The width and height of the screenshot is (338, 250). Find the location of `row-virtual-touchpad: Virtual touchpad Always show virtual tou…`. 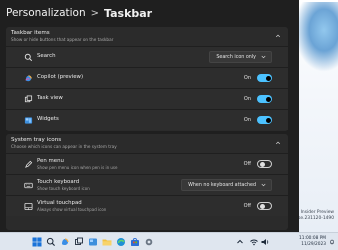

row-virtual-touchpad: Virtual touchpad Always show virtual tou… is located at coordinates (147, 205).